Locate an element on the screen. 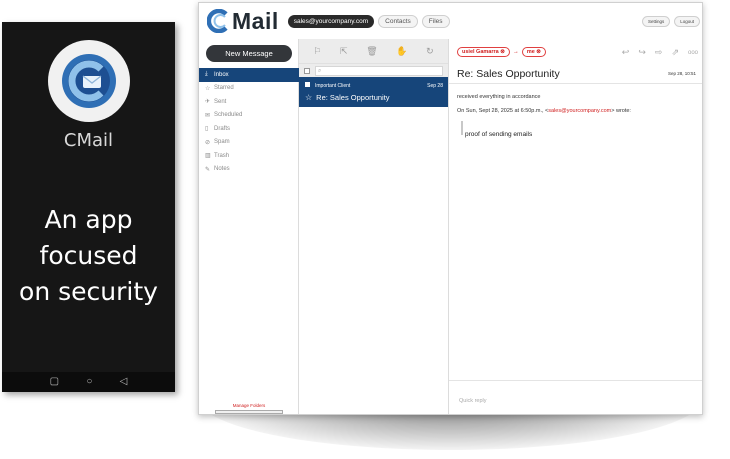 The height and width of the screenshot is (459, 730). send-icon: ✈ is located at coordinates (208, 102).